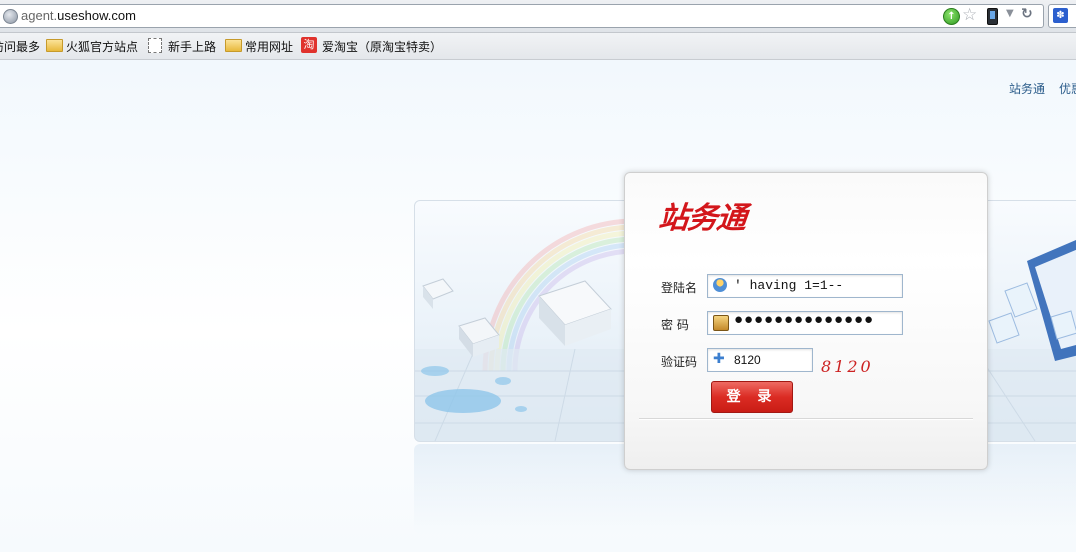  Describe the element at coordinates (675, 325) in the screenshot. I see `password-label: 密 码` at that location.